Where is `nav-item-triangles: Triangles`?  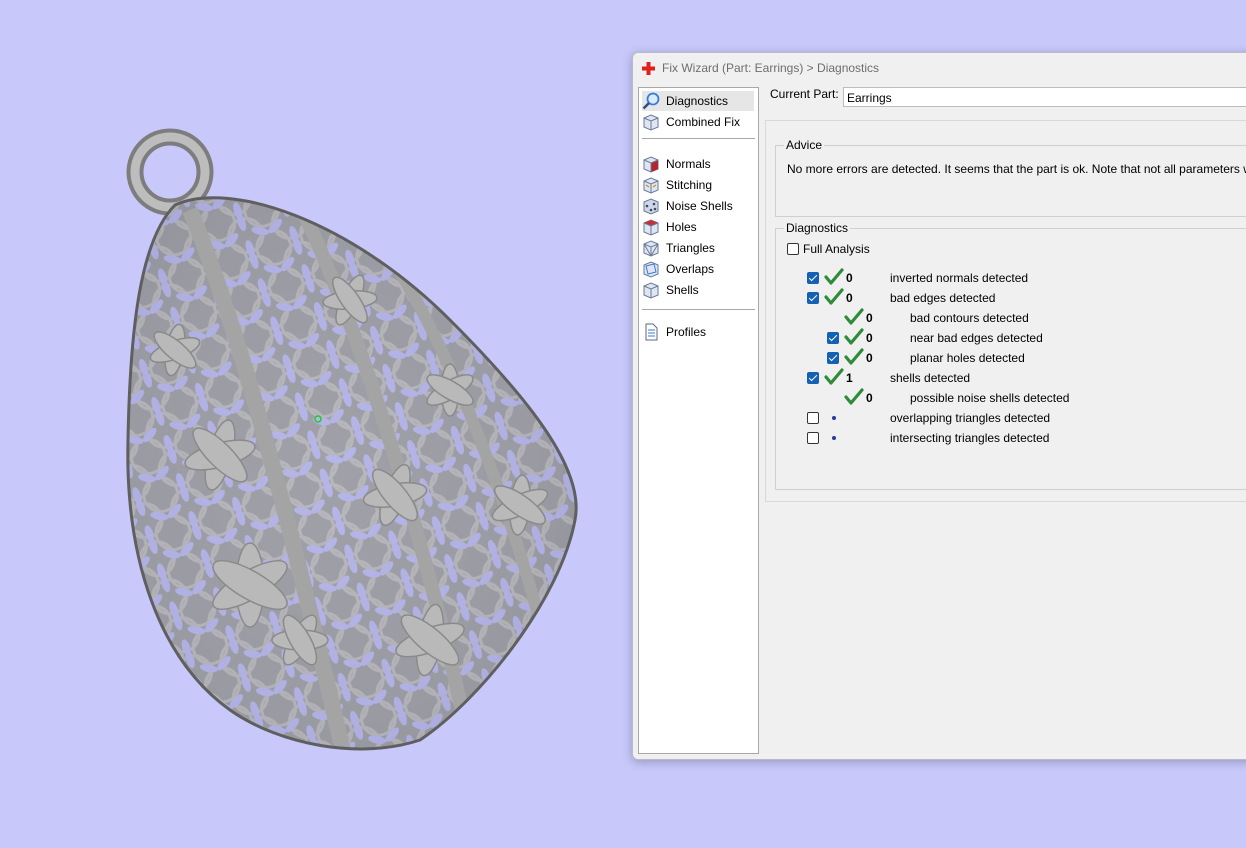 nav-item-triangles: Triangles is located at coordinates (698, 248).